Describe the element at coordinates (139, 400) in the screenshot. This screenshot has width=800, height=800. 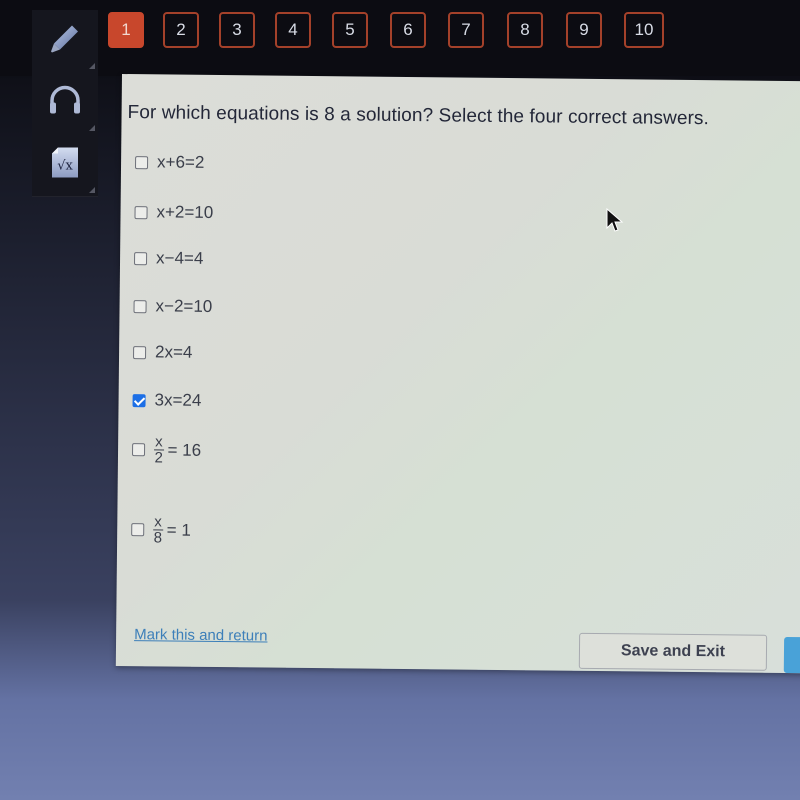
I see `checkbox-checked` at that location.